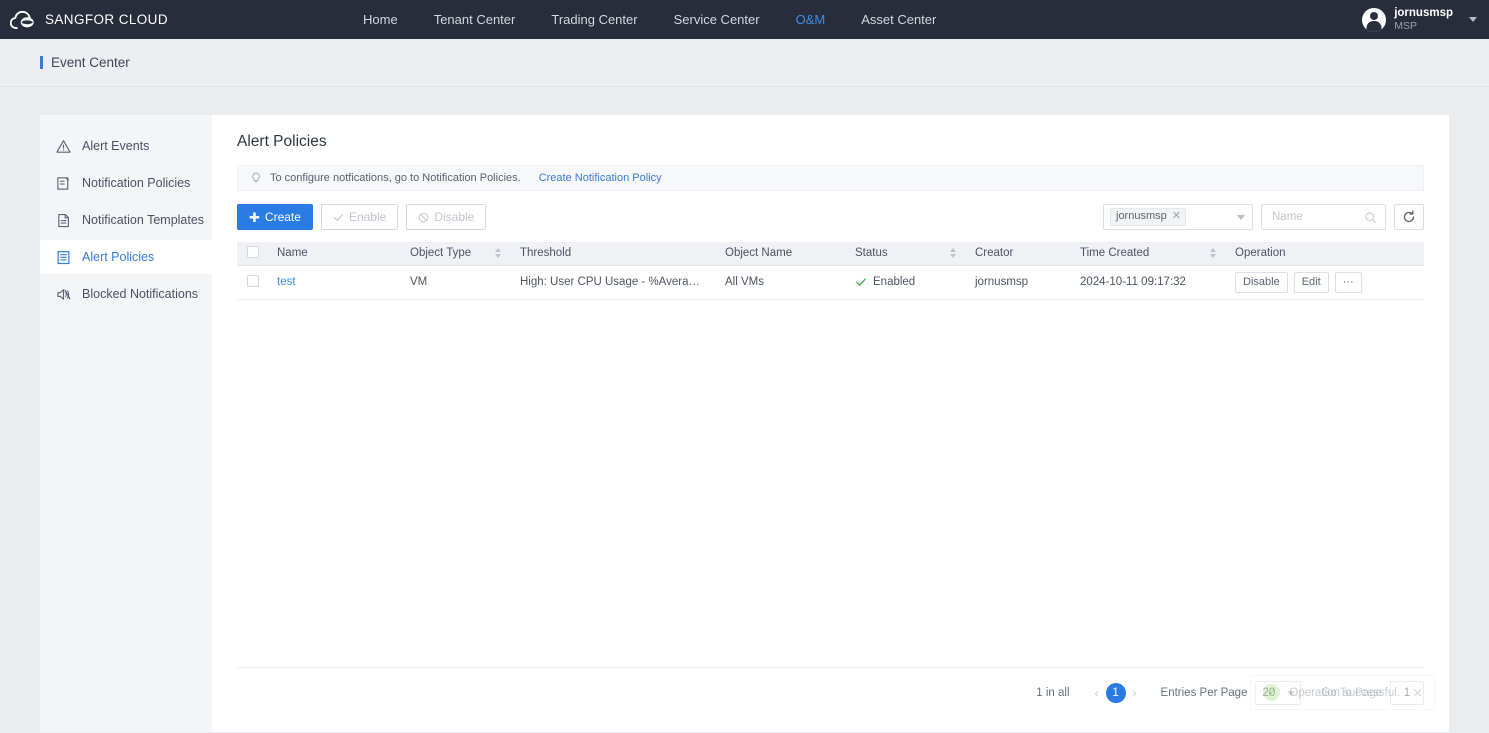 The width and height of the screenshot is (1489, 733). Describe the element at coordinates (286, 282) in the screenshot. I see `policy-name-link: test` at that location.